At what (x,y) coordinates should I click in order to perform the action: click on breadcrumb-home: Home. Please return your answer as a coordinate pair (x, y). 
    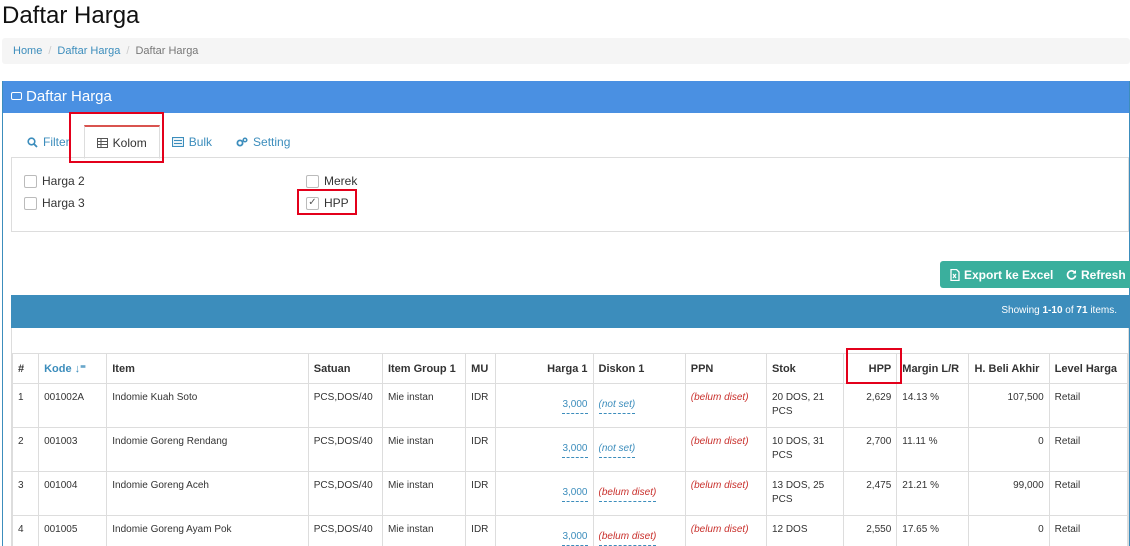
    Looking at the image, I should click on (27, 51).